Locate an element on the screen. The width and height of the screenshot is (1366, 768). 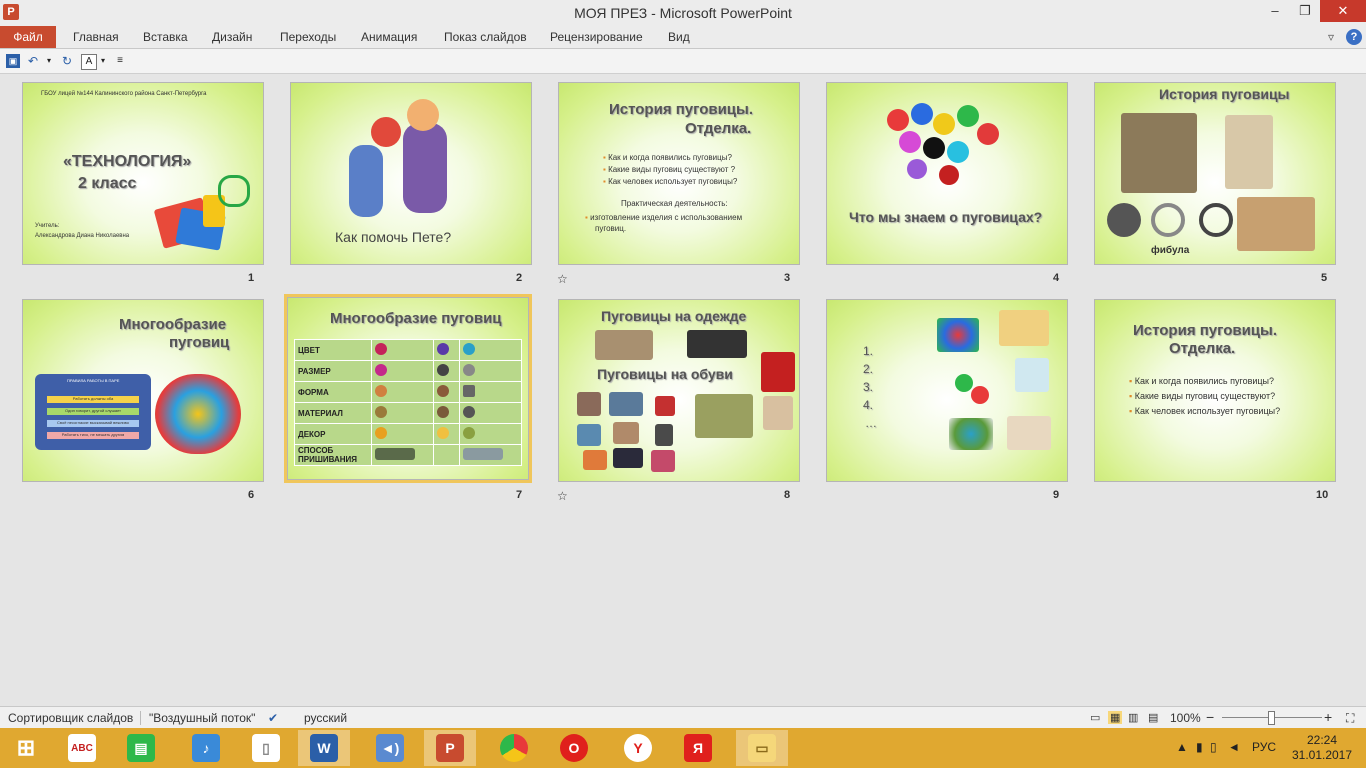
slide3-bullet-3: Как человек использует пуговицы? is located at coordinates (670, 181).